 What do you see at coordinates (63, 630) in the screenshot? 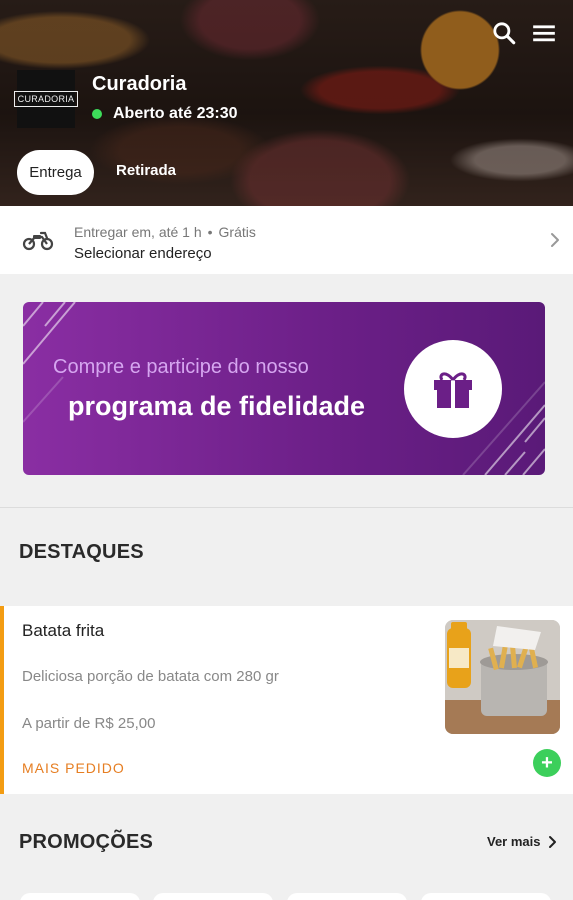
I see `product-name: Batata frita` at bounding box center [63, 630].